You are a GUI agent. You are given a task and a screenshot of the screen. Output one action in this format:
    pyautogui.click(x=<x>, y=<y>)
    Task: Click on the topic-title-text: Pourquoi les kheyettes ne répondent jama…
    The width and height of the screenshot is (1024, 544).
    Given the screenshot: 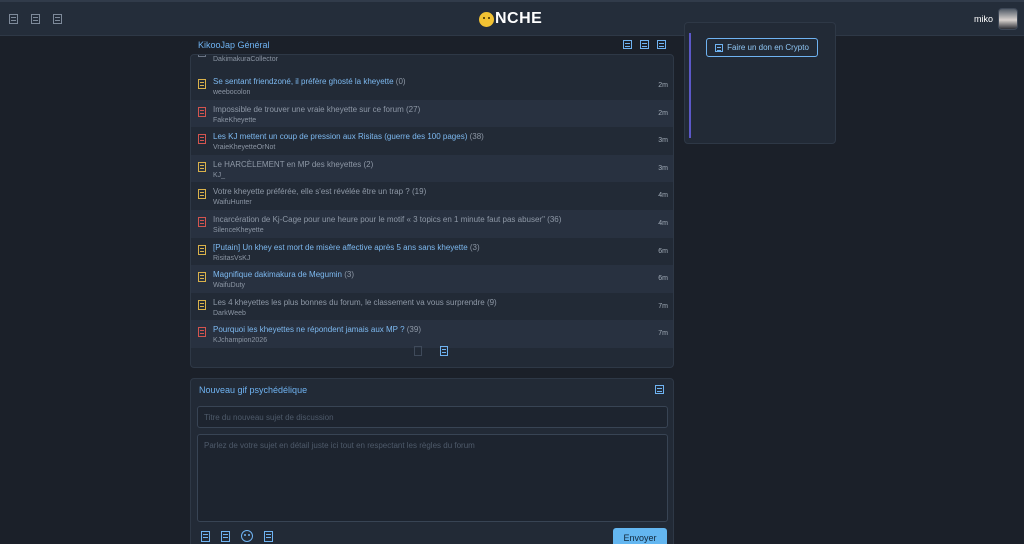 What is the action you would take?
    pyautogui.click(x=309, y=329)
    